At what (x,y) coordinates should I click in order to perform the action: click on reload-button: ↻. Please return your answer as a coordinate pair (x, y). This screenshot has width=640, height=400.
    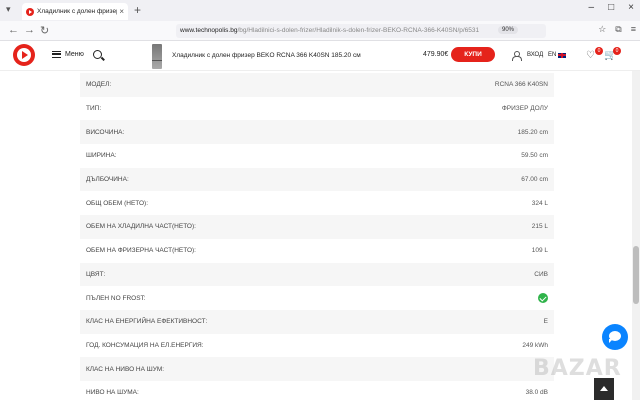
    Looking at the image, I should click on (44, 30).